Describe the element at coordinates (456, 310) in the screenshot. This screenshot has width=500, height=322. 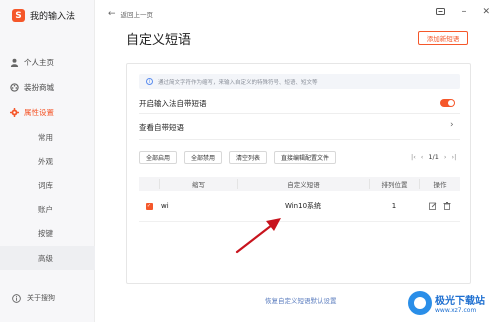
I see `watermark-url: www.xz7.com` at that location.